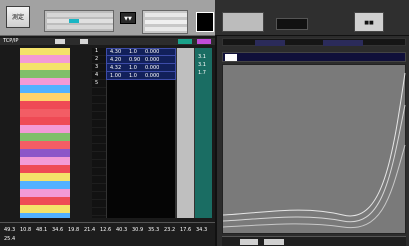  What do you see at coordinates (292, 24) in the screenshot?
I see `right-input-field` at bounding box center [292, 24].